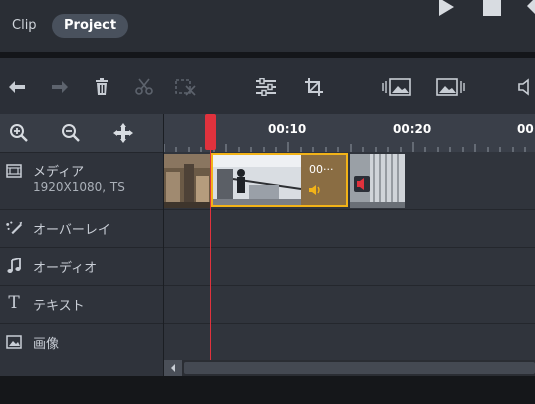 The image size is (535, 404). What do you see at coordinates (321, 169) in the screenshot?
I see `clip-duration-label: 00···` at bounding box center [321, 169].